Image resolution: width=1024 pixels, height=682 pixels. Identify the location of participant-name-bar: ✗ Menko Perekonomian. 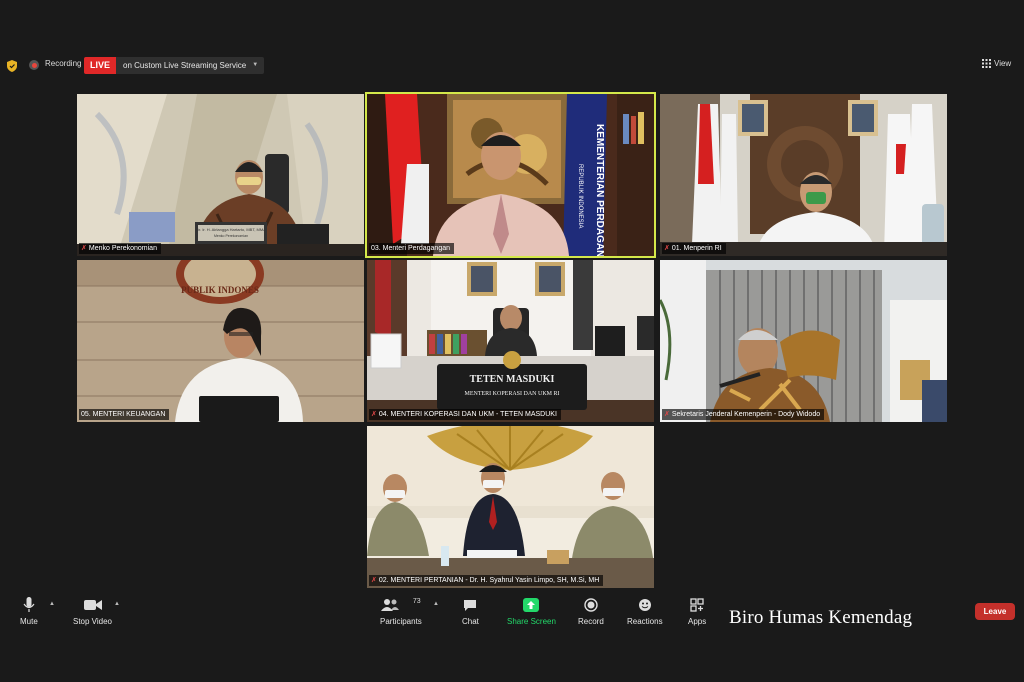
(120, 248).